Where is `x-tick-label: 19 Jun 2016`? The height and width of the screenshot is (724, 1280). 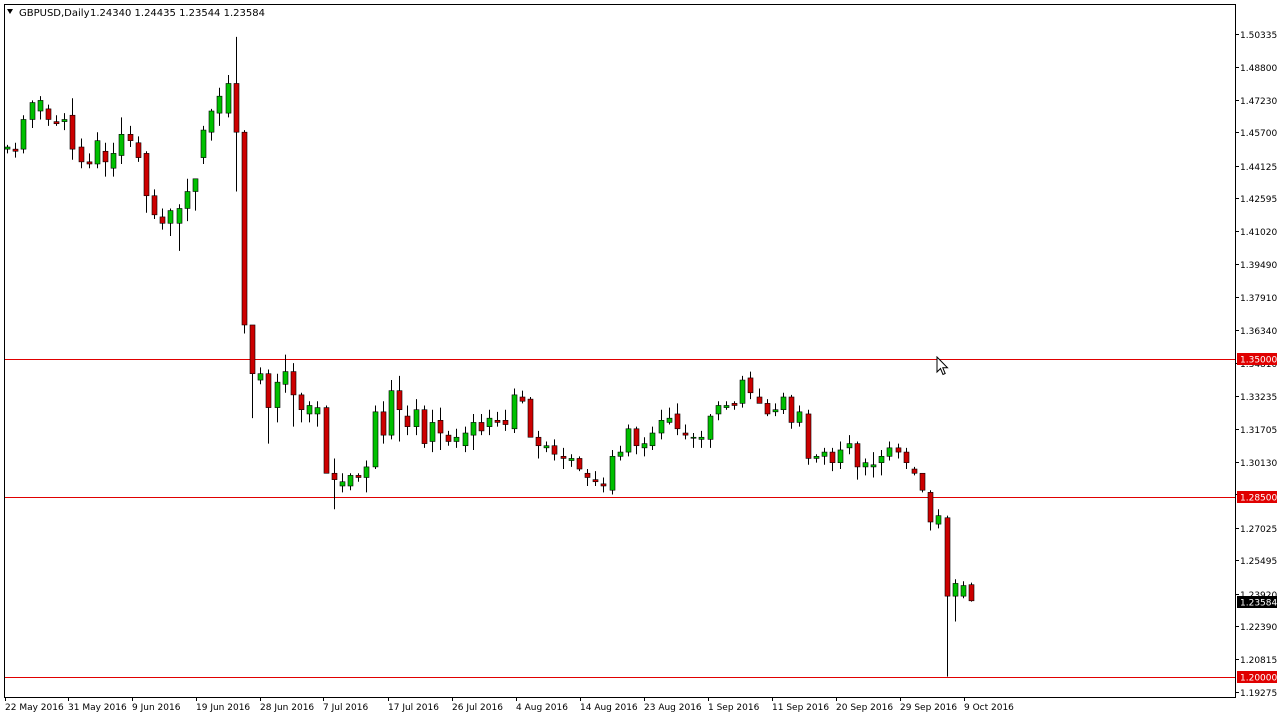
x-tick-label: 19 Jun 2016 is located at coordinates (223, 708).